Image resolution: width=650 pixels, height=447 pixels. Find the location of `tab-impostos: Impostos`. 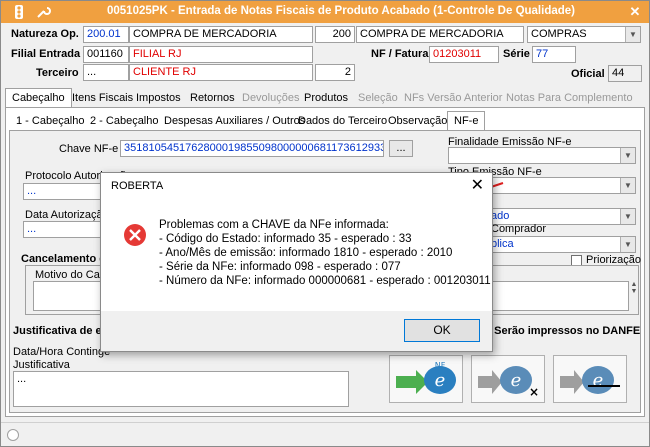

tab-impostos: Impostos is located at coordinates (158, 98).